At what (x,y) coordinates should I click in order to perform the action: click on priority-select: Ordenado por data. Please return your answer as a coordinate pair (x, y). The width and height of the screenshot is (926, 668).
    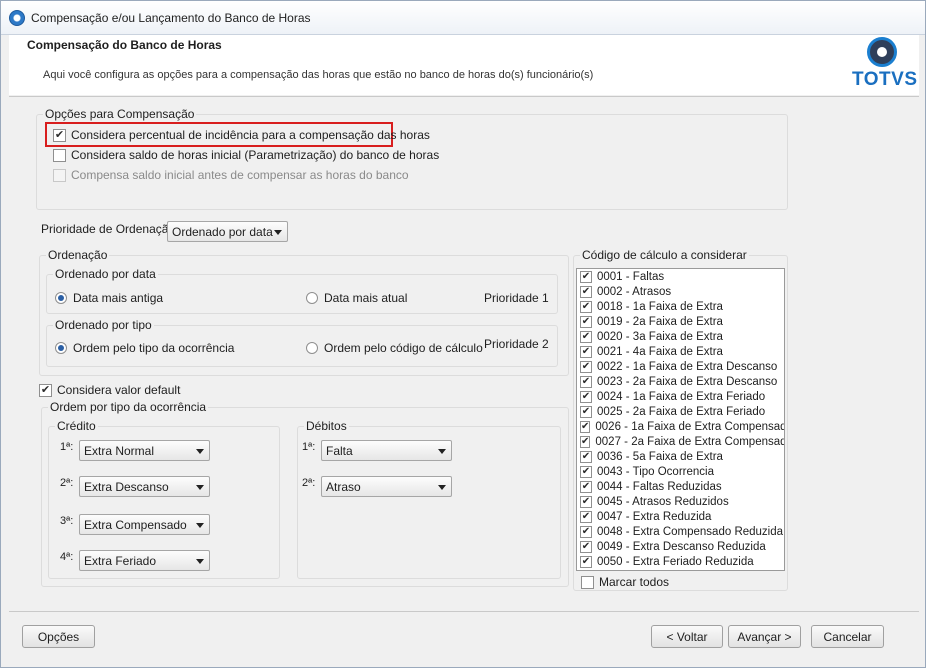
    Looking at the image, I should click on (227, 231).